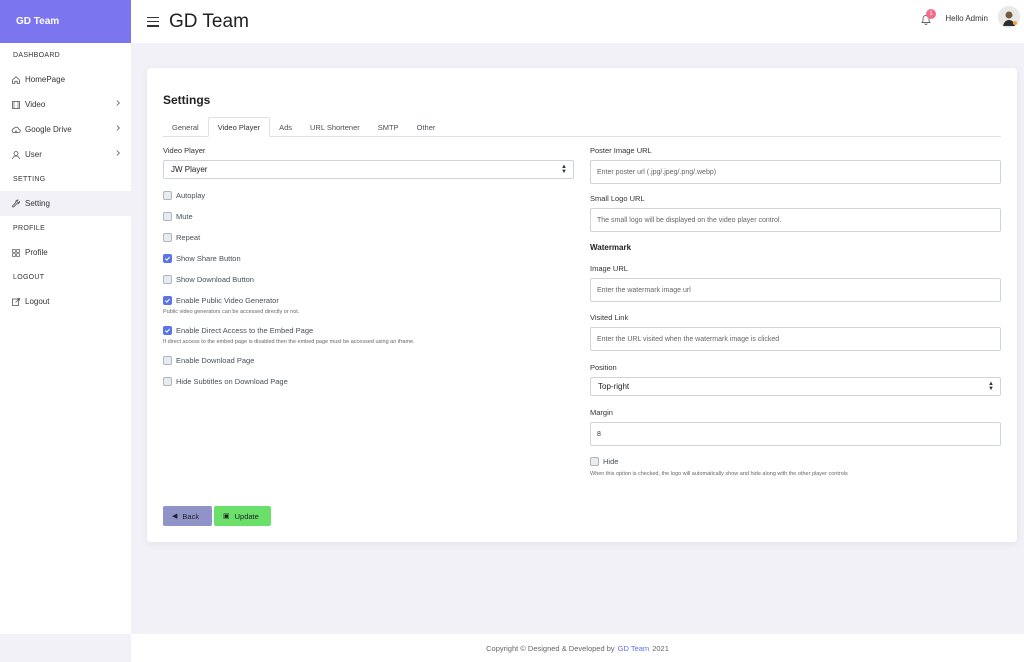 The image size is (1024, 662). What do you see at coordinates (931, 14) in the screenshot?
I see `notification-badge: 1` at bounding box center [931, 14].